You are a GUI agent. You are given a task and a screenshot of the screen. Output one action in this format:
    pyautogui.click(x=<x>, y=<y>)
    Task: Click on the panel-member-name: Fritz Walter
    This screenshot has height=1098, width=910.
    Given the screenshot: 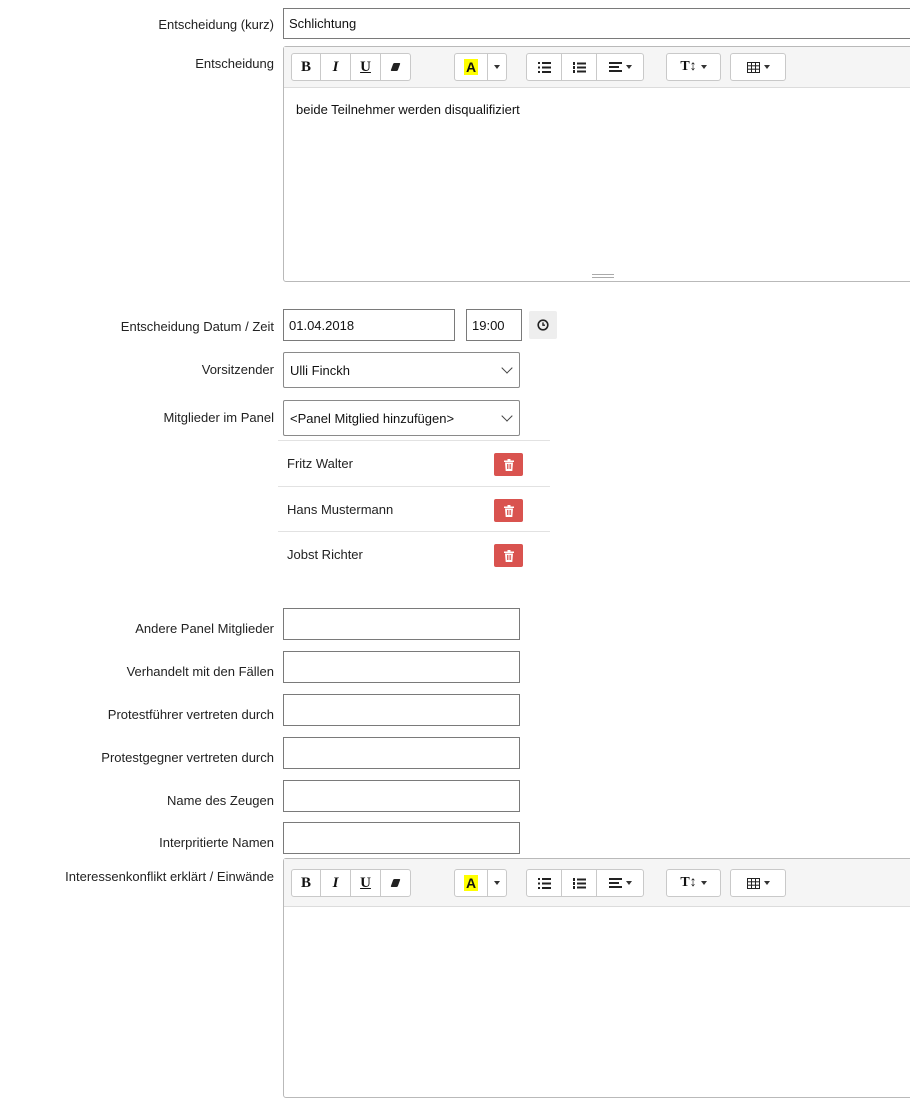 What is the action you would take?
    pyautogui.click(x=320, y=463)
    